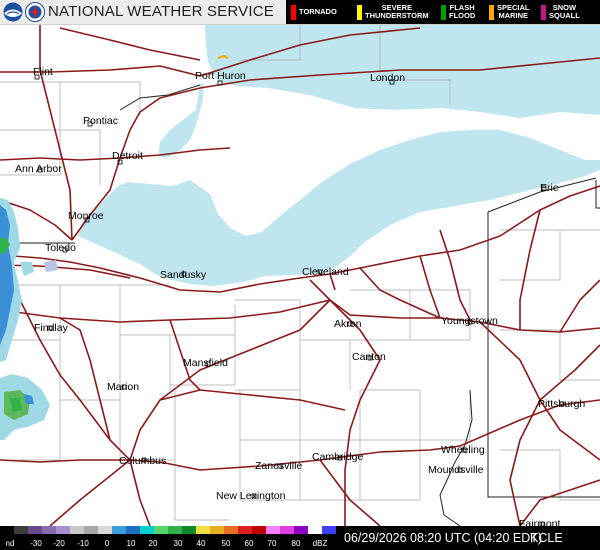 This screenshot has width=600, height=550. What do you see at coordinates (387, 78) in the screenshot?
I see `city-label: London` at bounding box center [387, 78].